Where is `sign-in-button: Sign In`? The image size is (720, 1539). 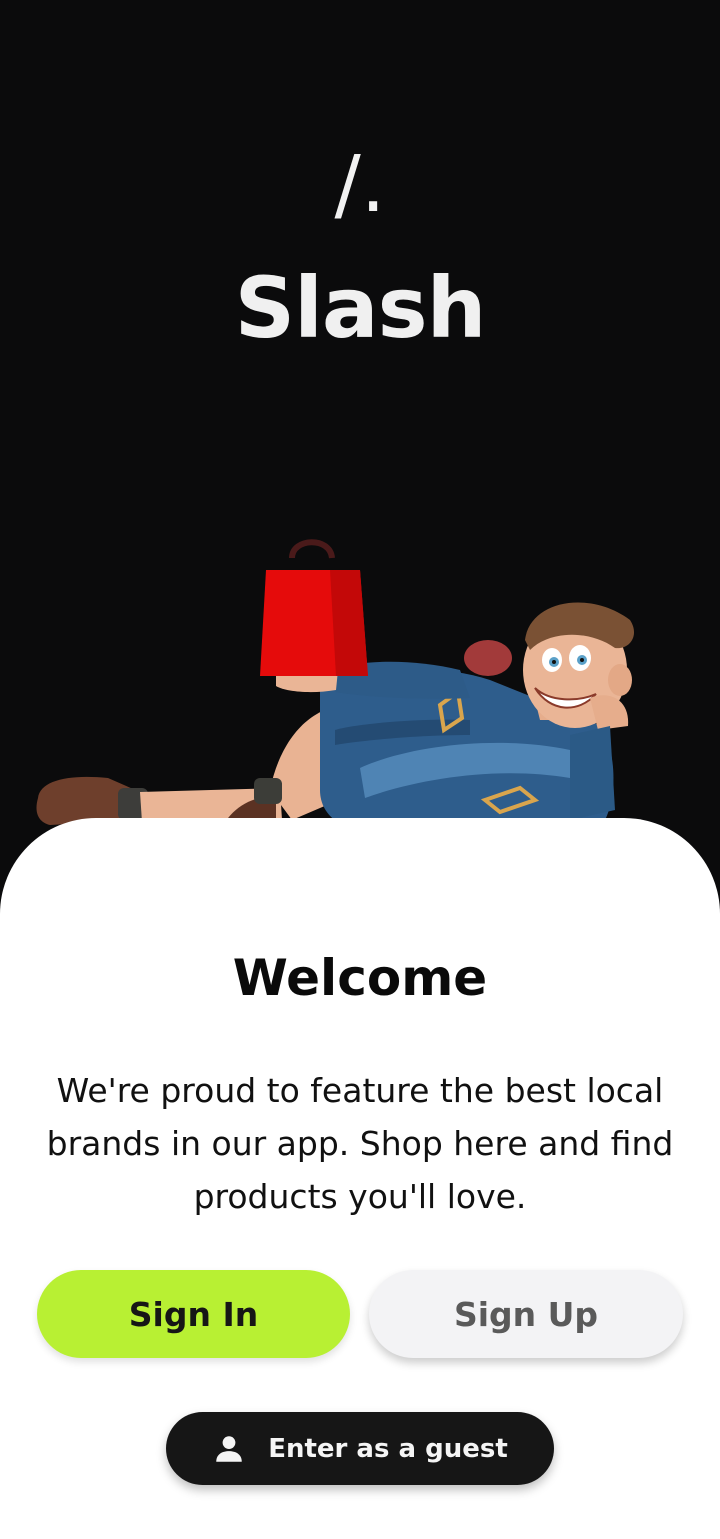 sign-in-button: Sign In is located at coordinates (193, 1314).